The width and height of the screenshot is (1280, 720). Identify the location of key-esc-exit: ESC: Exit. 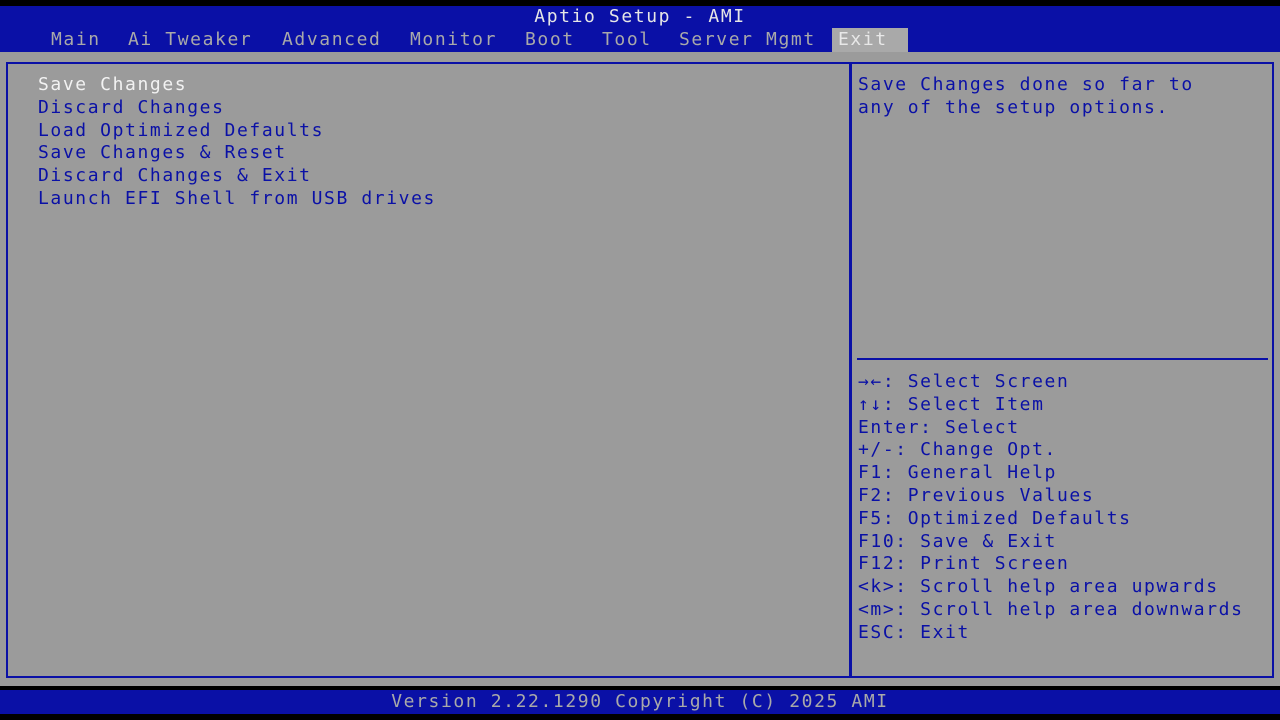
(914, 632).